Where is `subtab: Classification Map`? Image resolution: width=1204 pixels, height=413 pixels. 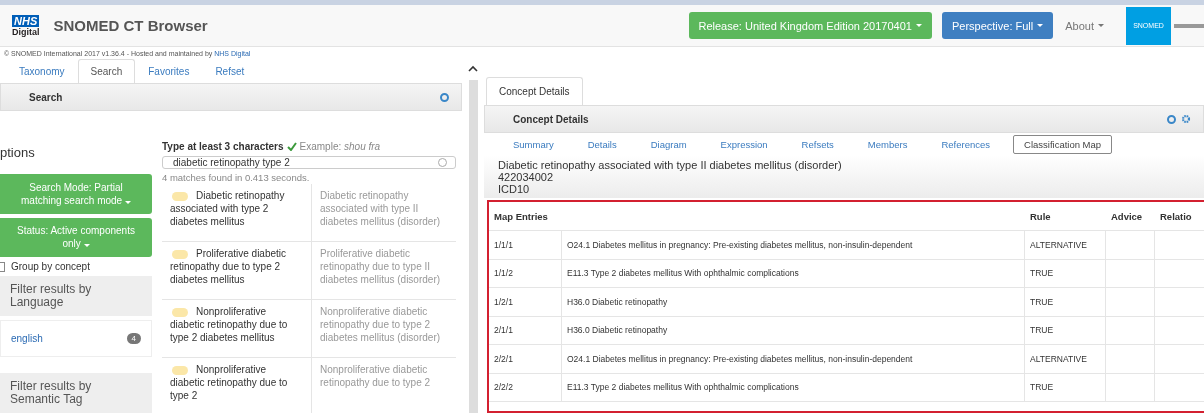
subtab: Classification Map is located at coordinates (1063, 144).